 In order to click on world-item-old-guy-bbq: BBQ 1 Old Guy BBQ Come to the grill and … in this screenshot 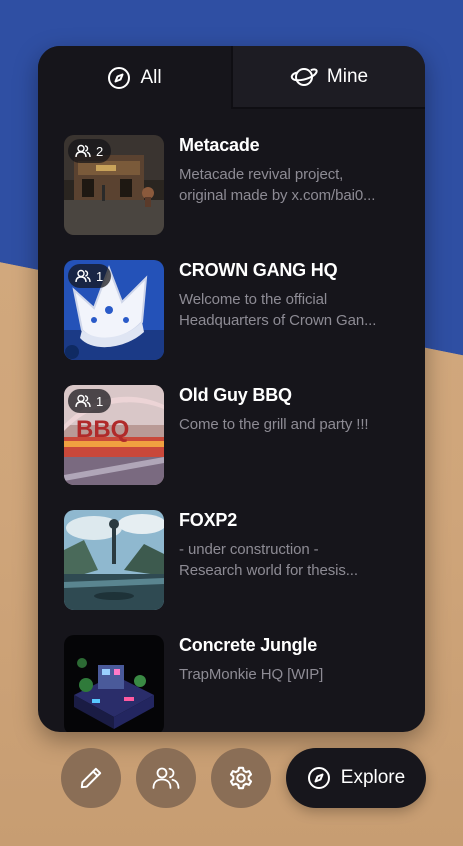, I will do `click(239, 422)`.